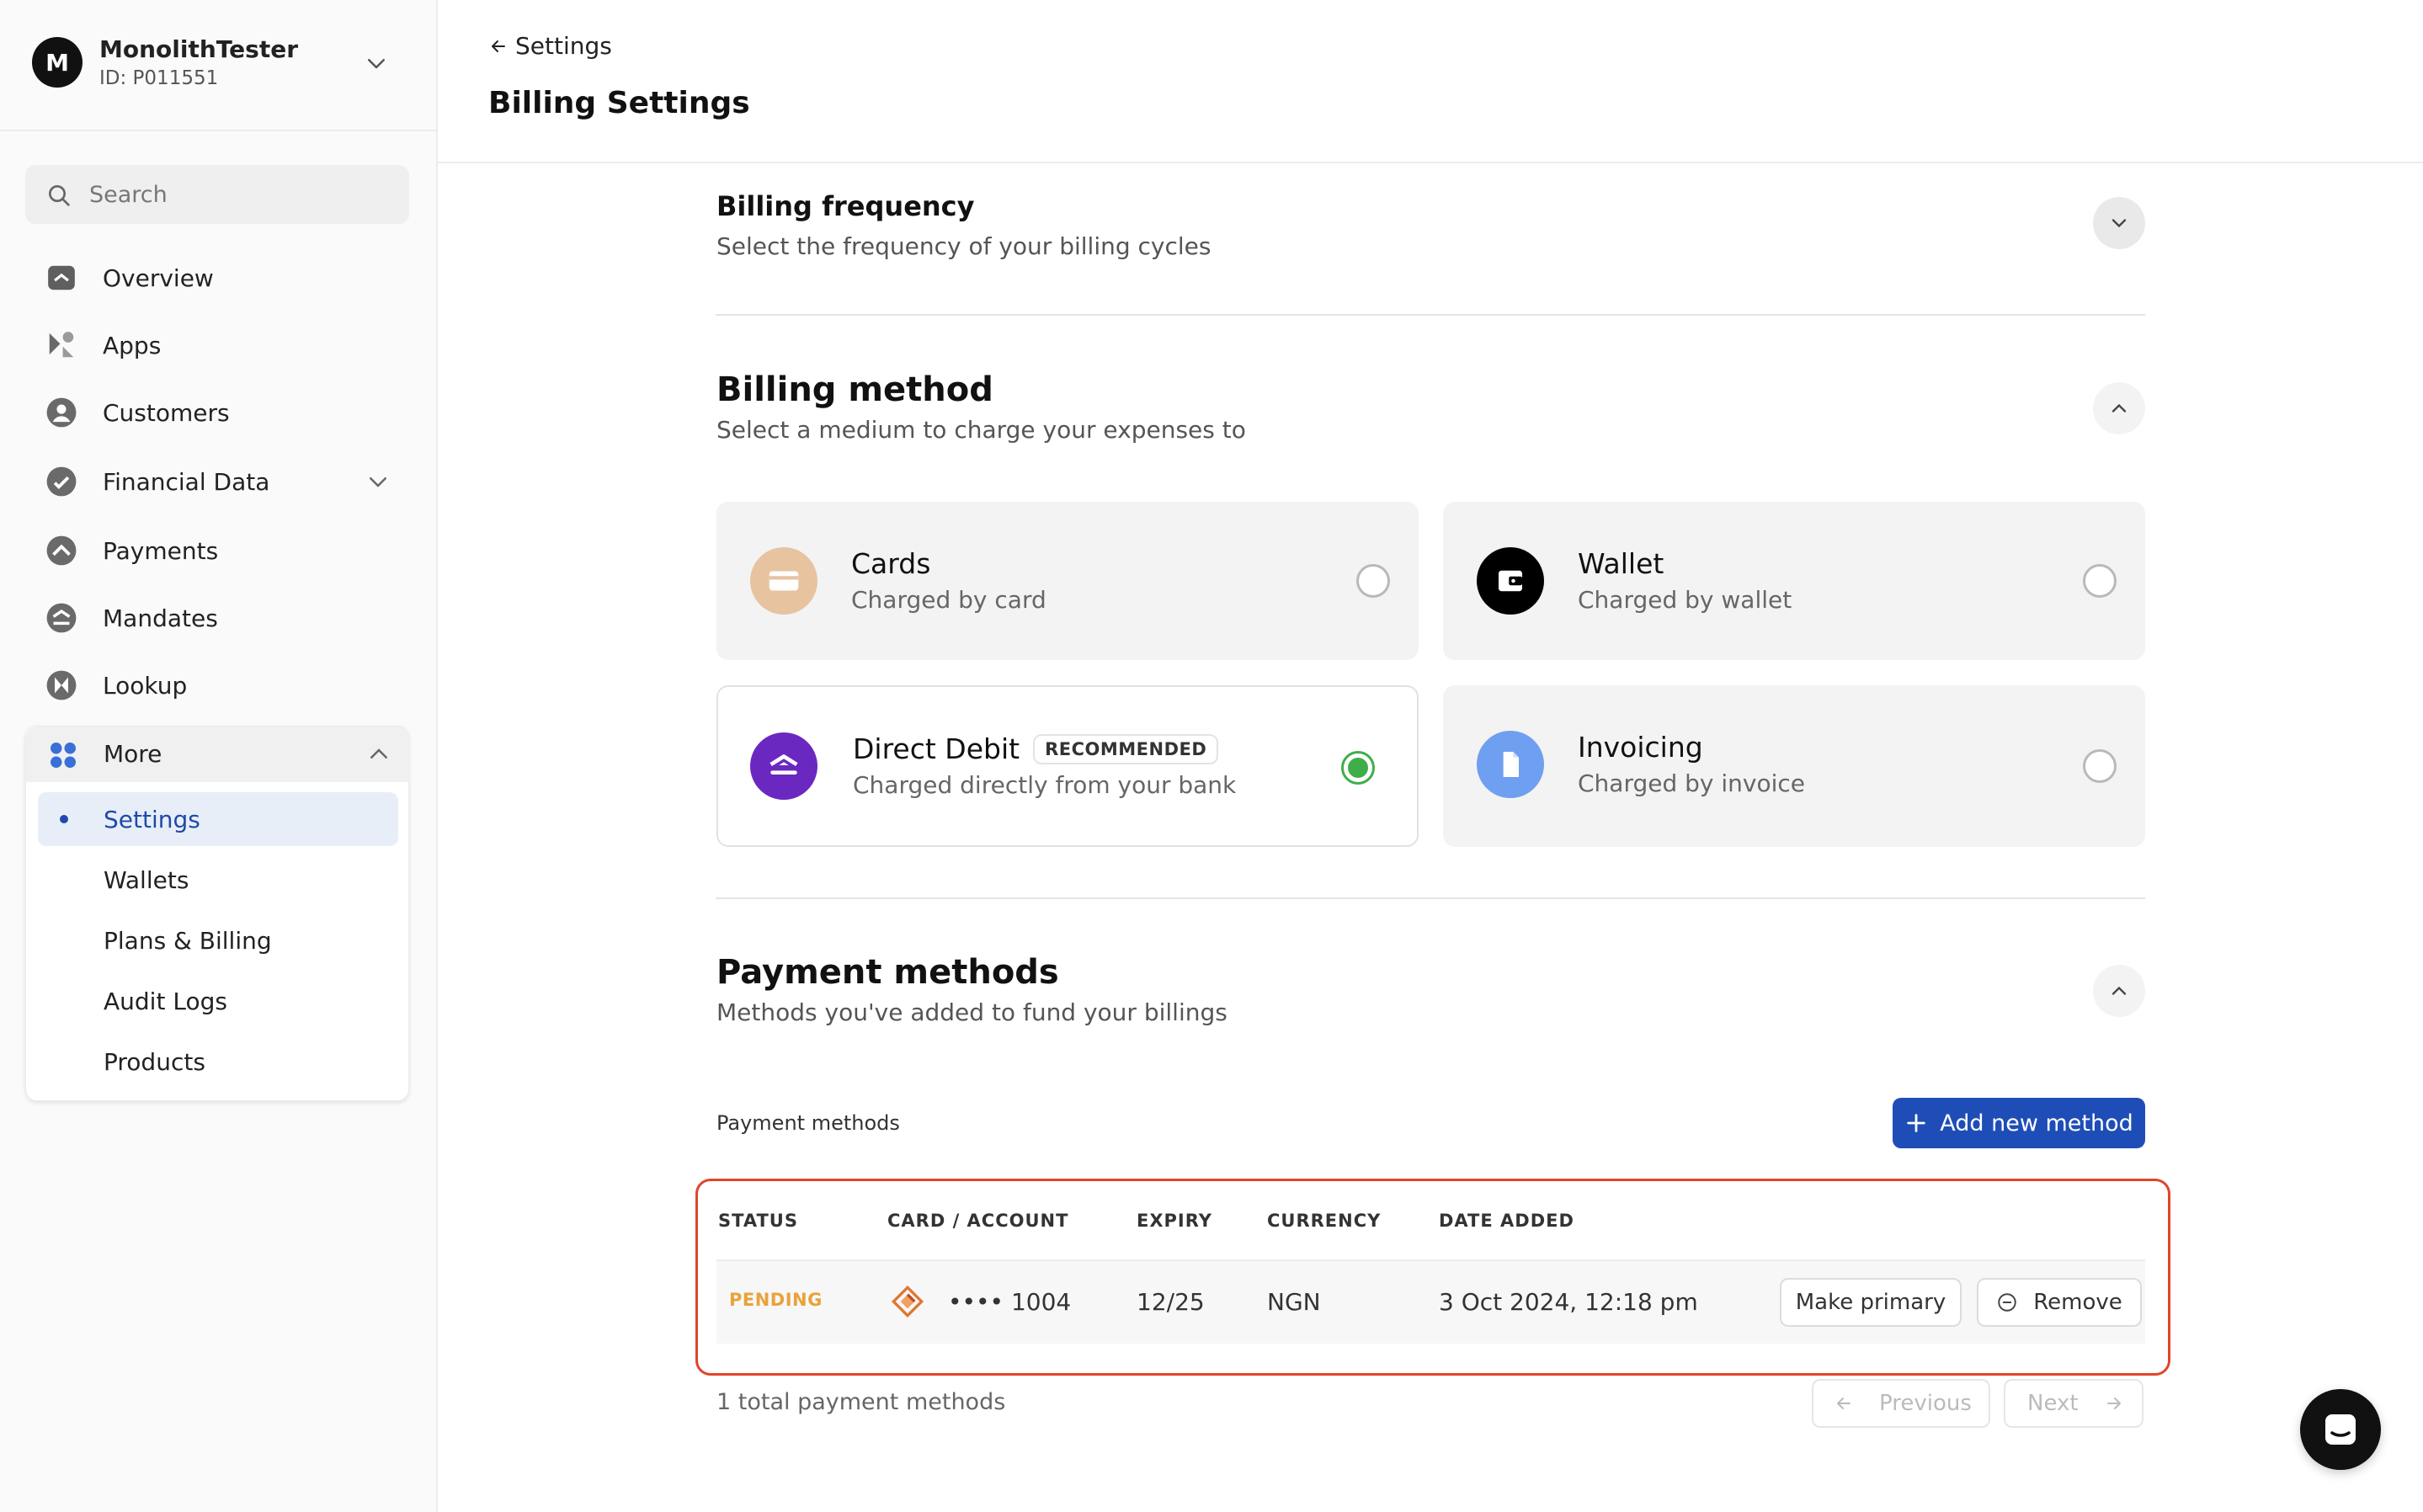 Image resolution: width=2423 pixels, height=1512 pixels. Describe the element at coordinates (908, 1302) in the screenshot. I see `card-brand-icon` at that location.